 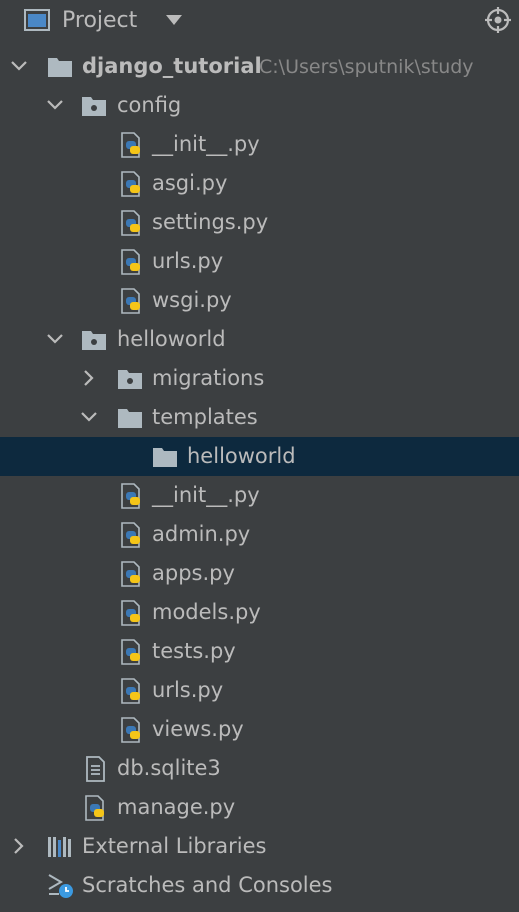 What do you see at coordinates (259, 183) in the screenshot?
I see `tree-file: asgi.py` at bounding box center [259, 183].